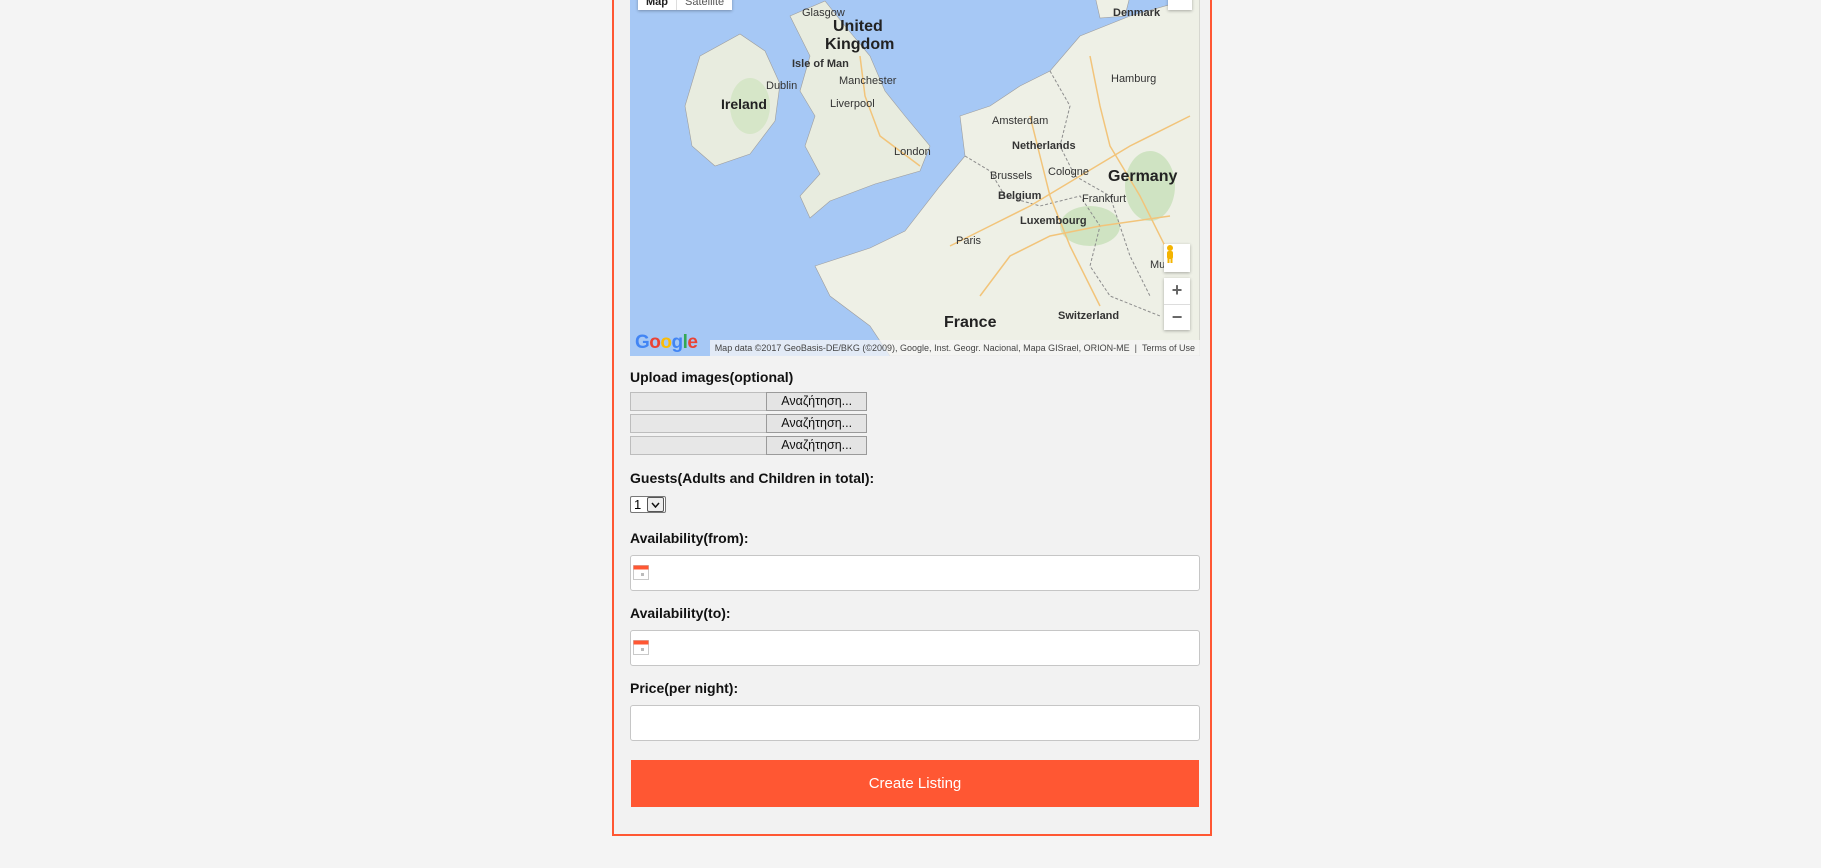  What do you see at coordinates (782, 86) in the screenshot?
I see `map-label-dublin: Dublin` at bounding box center [782, 86].